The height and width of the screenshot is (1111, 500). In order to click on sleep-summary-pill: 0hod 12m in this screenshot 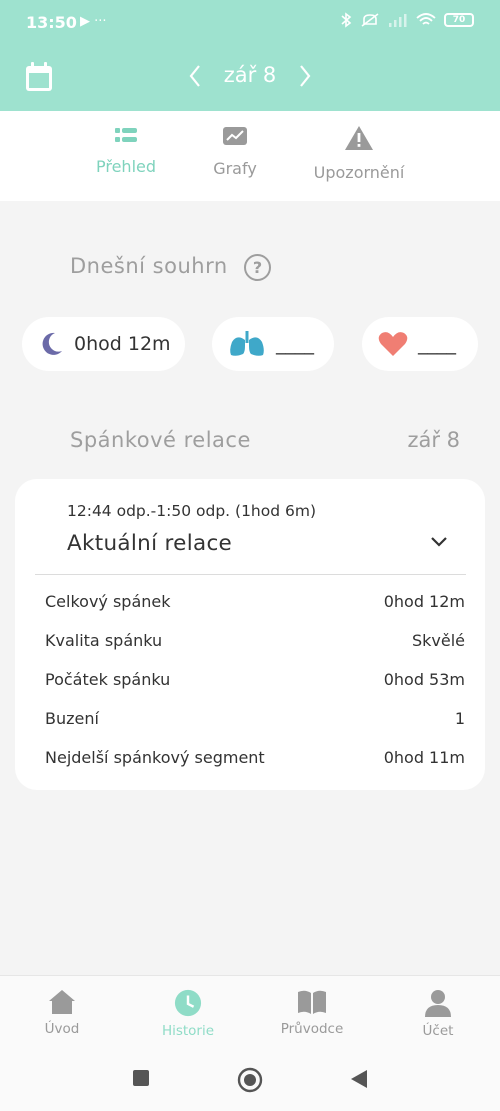, I will do `click(103, 344)`.